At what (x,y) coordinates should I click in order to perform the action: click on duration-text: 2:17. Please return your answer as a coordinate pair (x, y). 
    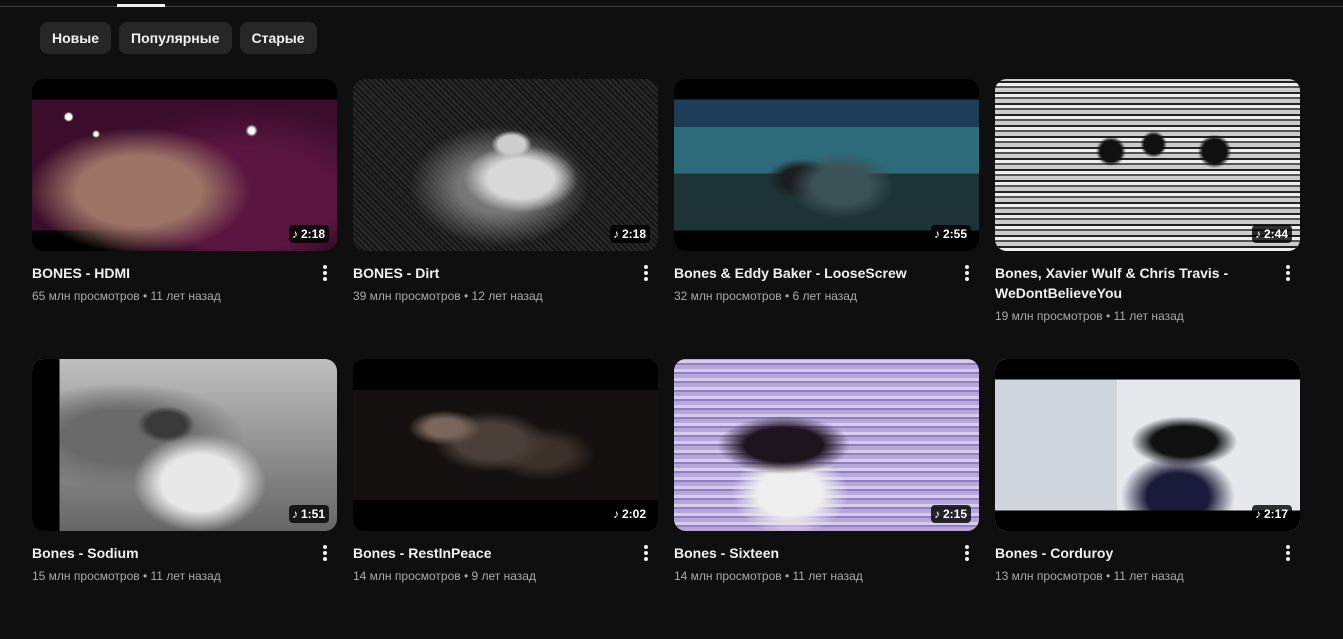
    Looking at the image, I should click on (1275, 514).